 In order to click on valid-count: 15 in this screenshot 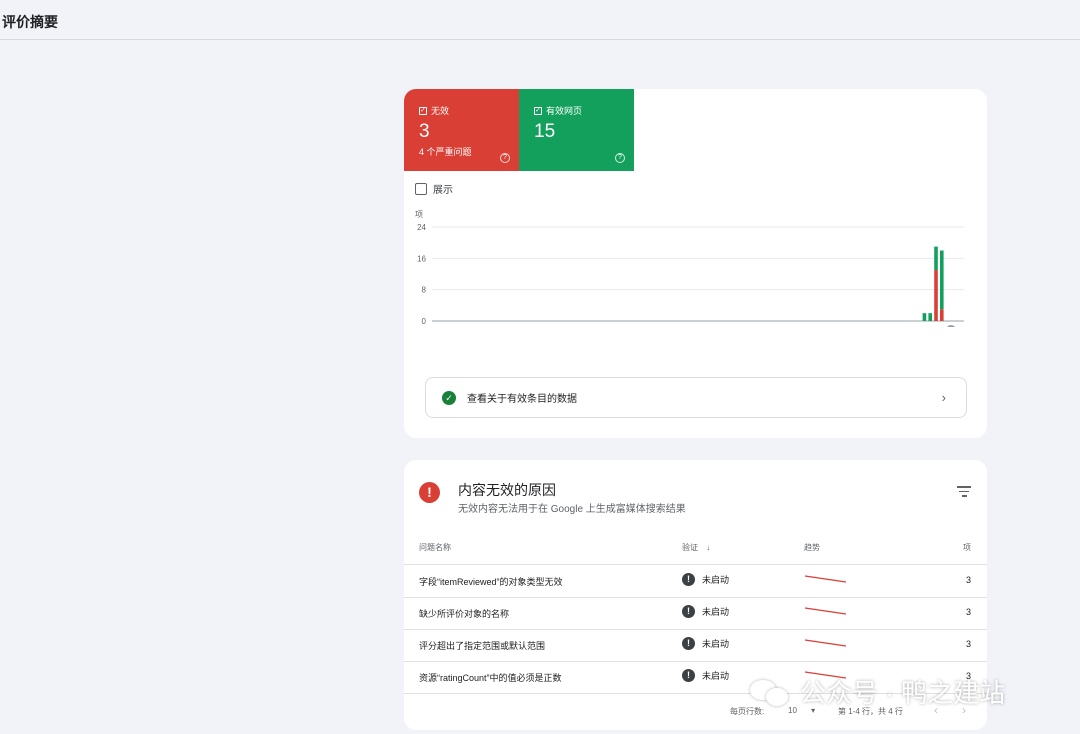, I will do `click(545, 131)`.